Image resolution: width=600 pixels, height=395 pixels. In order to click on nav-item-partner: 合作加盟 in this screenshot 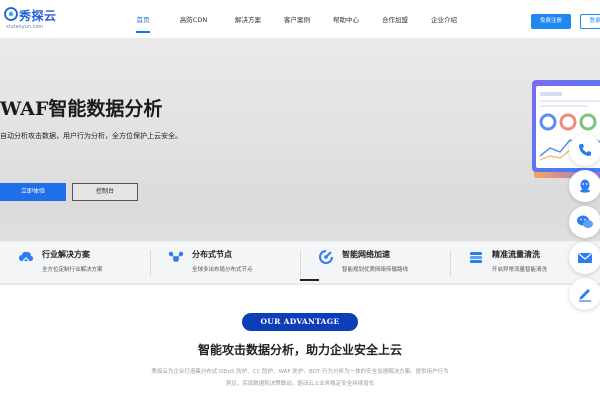, I will do `click(395, 19)`.